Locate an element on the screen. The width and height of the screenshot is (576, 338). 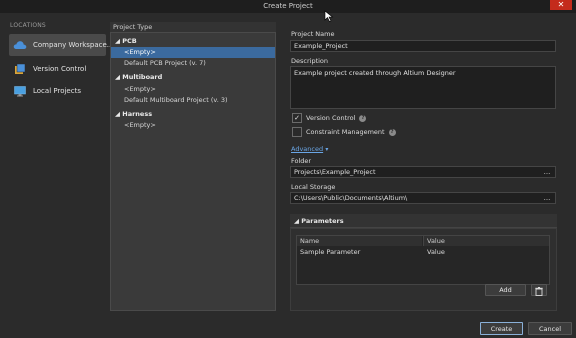
version-control-checkbox: ✓ is located at coordinates (297, 118).